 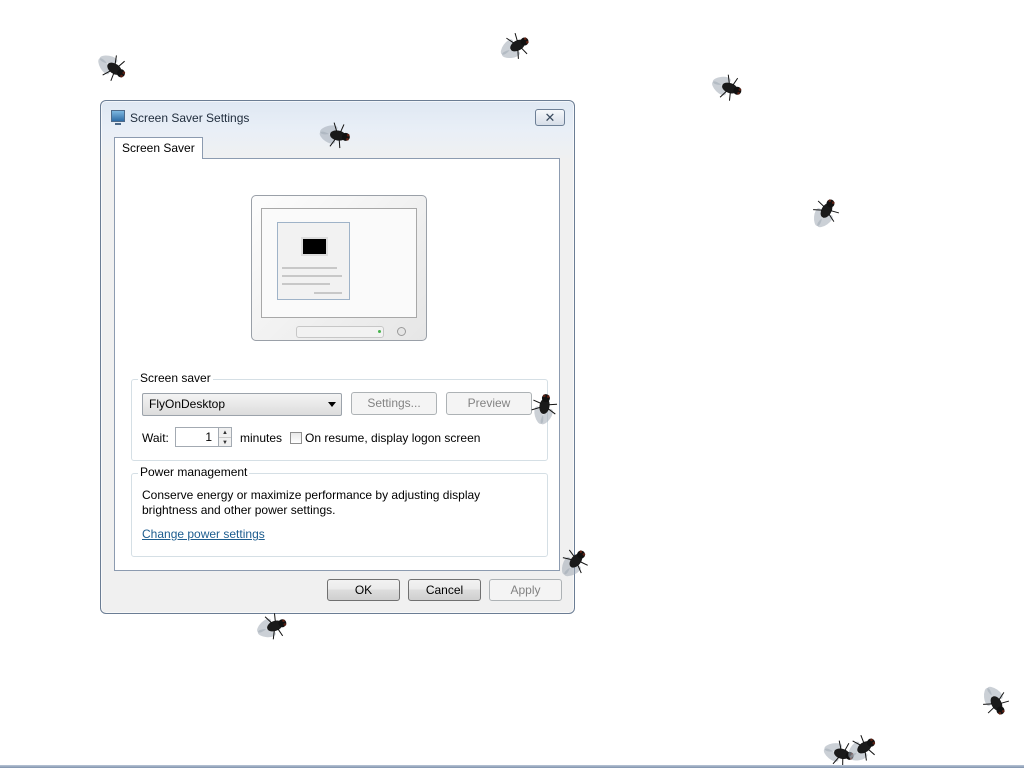 What do you see at coordinates (155, 438) in the screenshot?
I see `wait-label: Wait:` at bounding box center [155, 438].